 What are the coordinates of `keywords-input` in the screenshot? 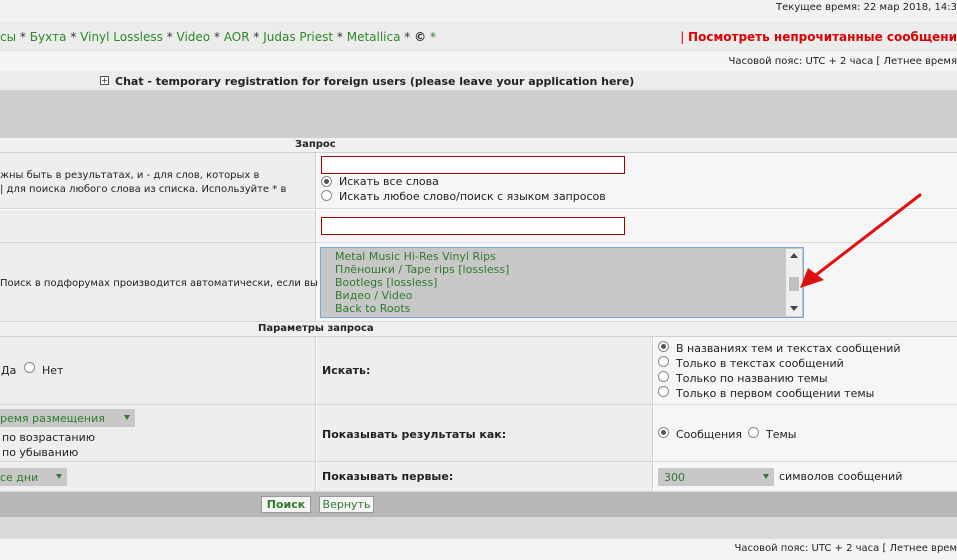 It's located at (473, 165).